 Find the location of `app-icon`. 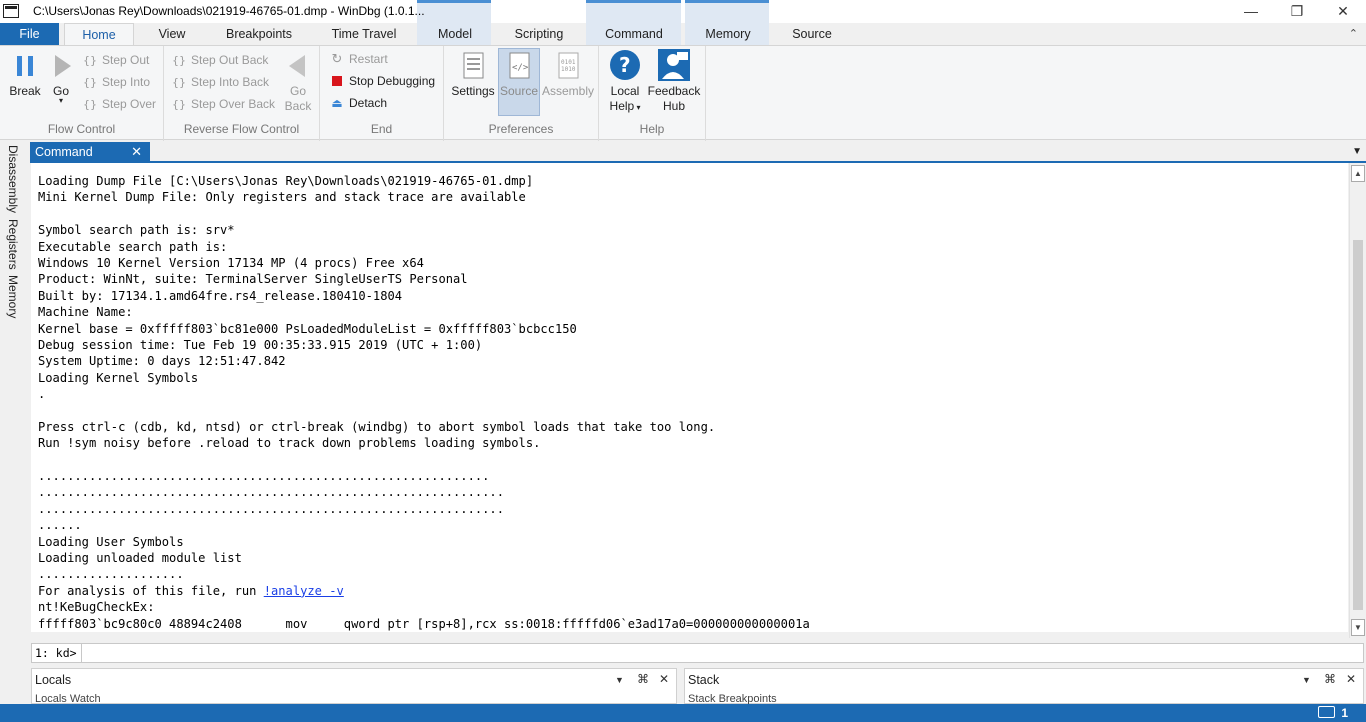

app-icon is located at coordinates (11, 11).